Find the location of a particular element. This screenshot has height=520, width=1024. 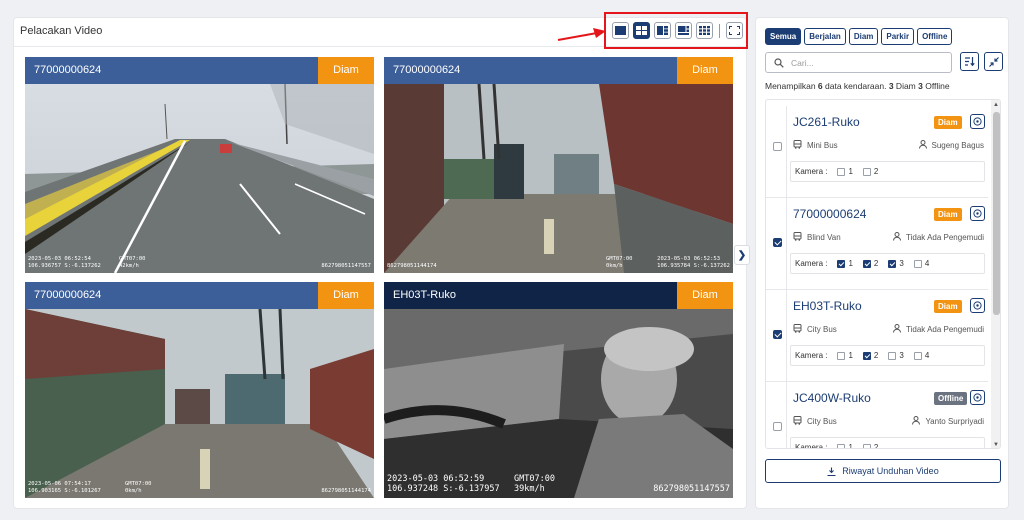

grid-1-plus-3-button is located at coordinates (662, 30).